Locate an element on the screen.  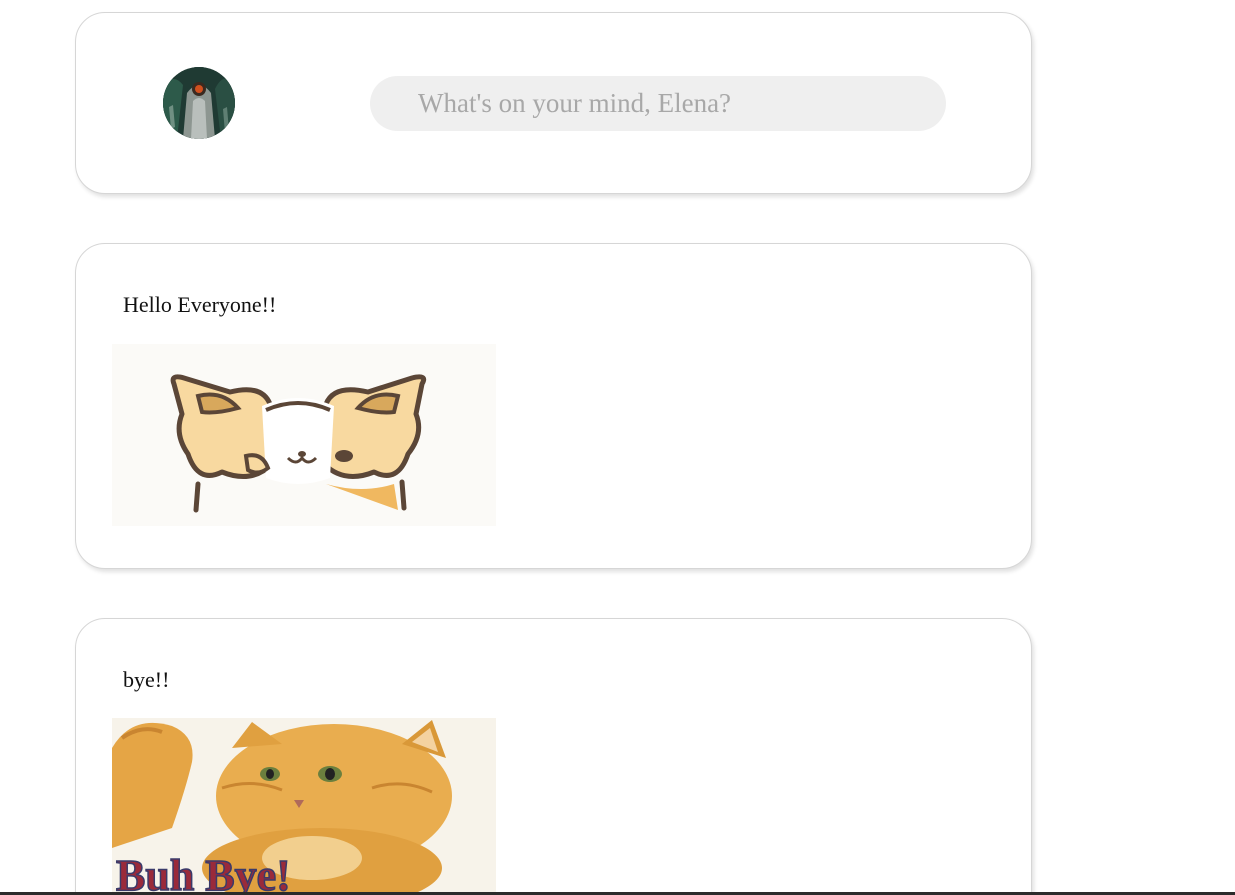
corgi-gif-image is located at coordinates (304, 435).